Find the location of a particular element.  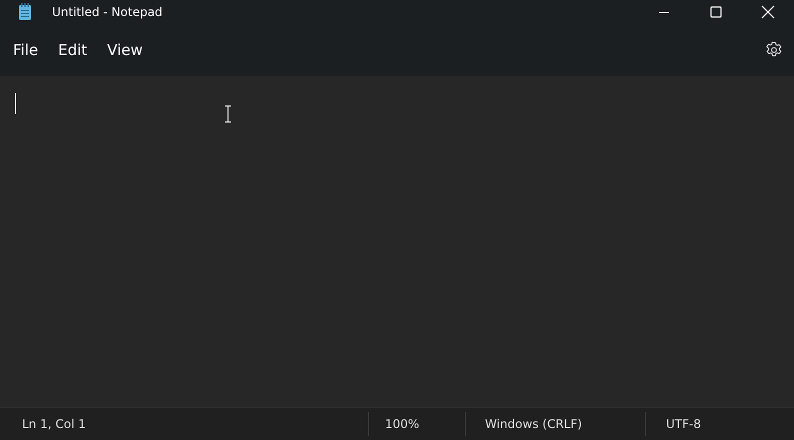

status-text: 100% is located at coordinates (402, 424).